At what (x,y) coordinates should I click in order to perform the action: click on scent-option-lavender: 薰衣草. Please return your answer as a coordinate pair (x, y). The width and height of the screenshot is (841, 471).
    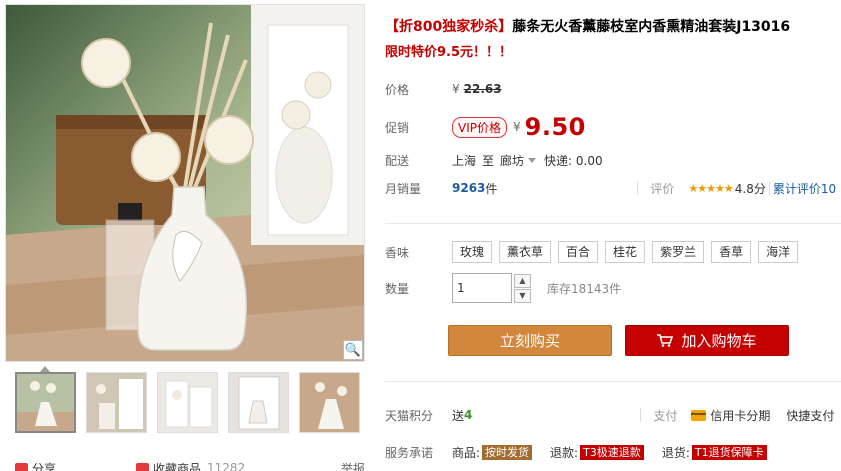
    Looking at the image, I should click on (525, 252).